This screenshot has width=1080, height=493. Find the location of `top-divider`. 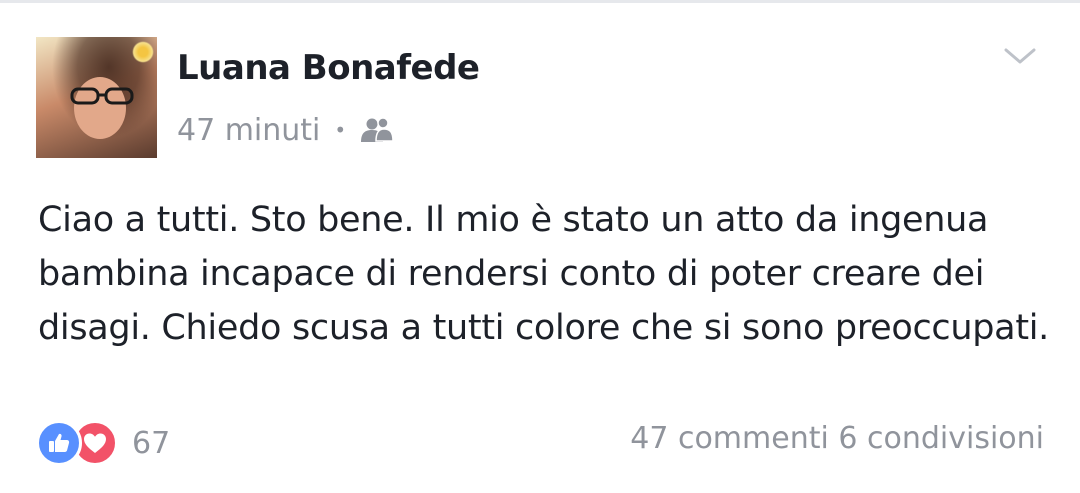

top-divider is located at coordinates (540, 1).